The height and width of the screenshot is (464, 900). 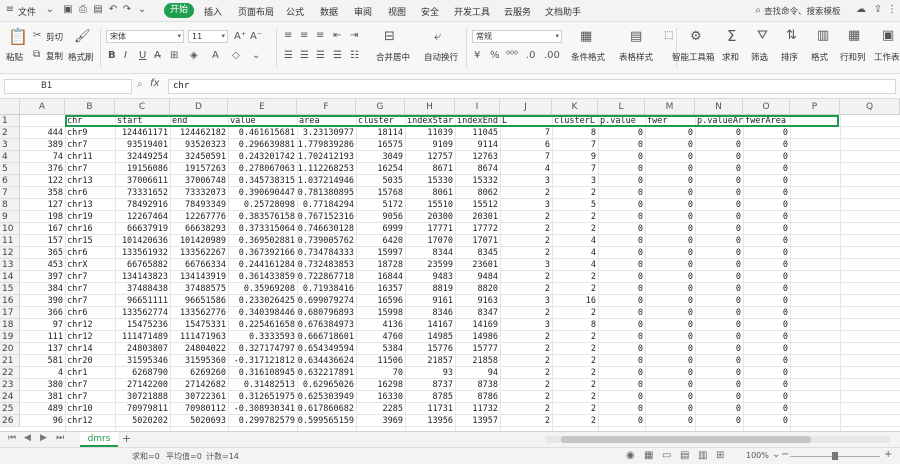 What do you see at coordinates (41, 157) in the screenshot?
I see `table-cell: 74` at bounding box center [41, 157].